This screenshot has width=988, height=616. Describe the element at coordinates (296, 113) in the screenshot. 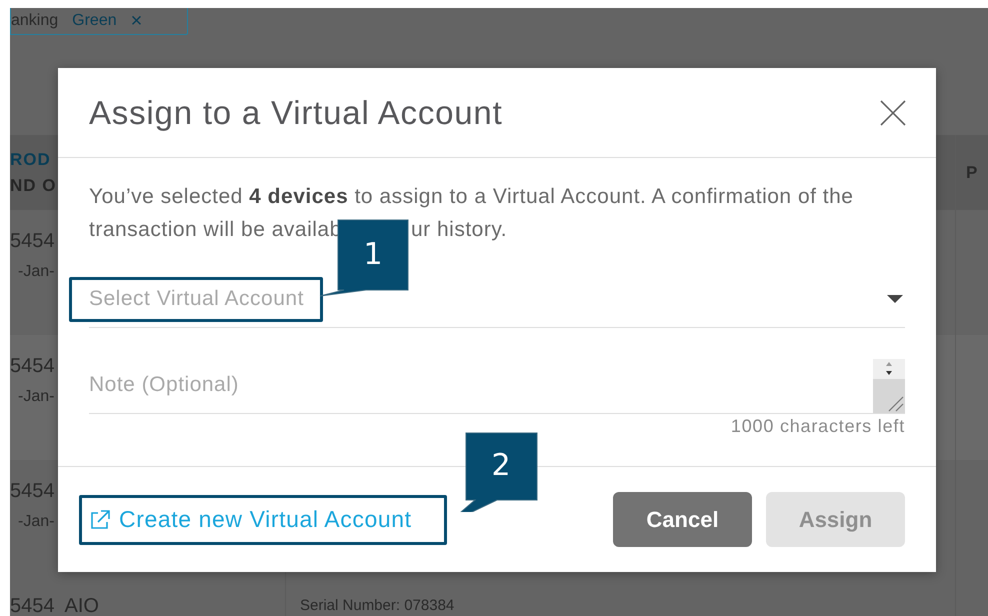

I see `dialog-title: Assign to a Virtual Account` at that location.